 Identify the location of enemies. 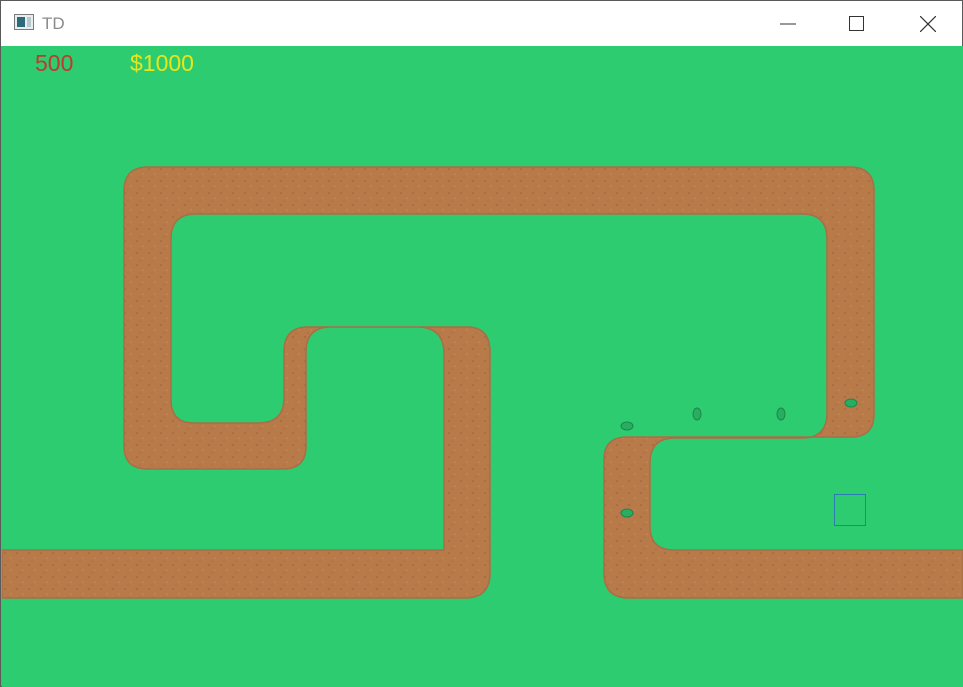
(739, 458).